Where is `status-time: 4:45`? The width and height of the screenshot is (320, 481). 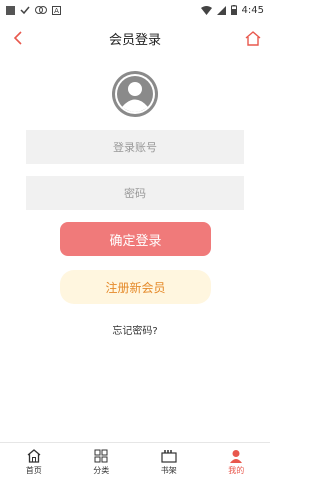
status-time: 4:45 is located at coordinates (252, 10).